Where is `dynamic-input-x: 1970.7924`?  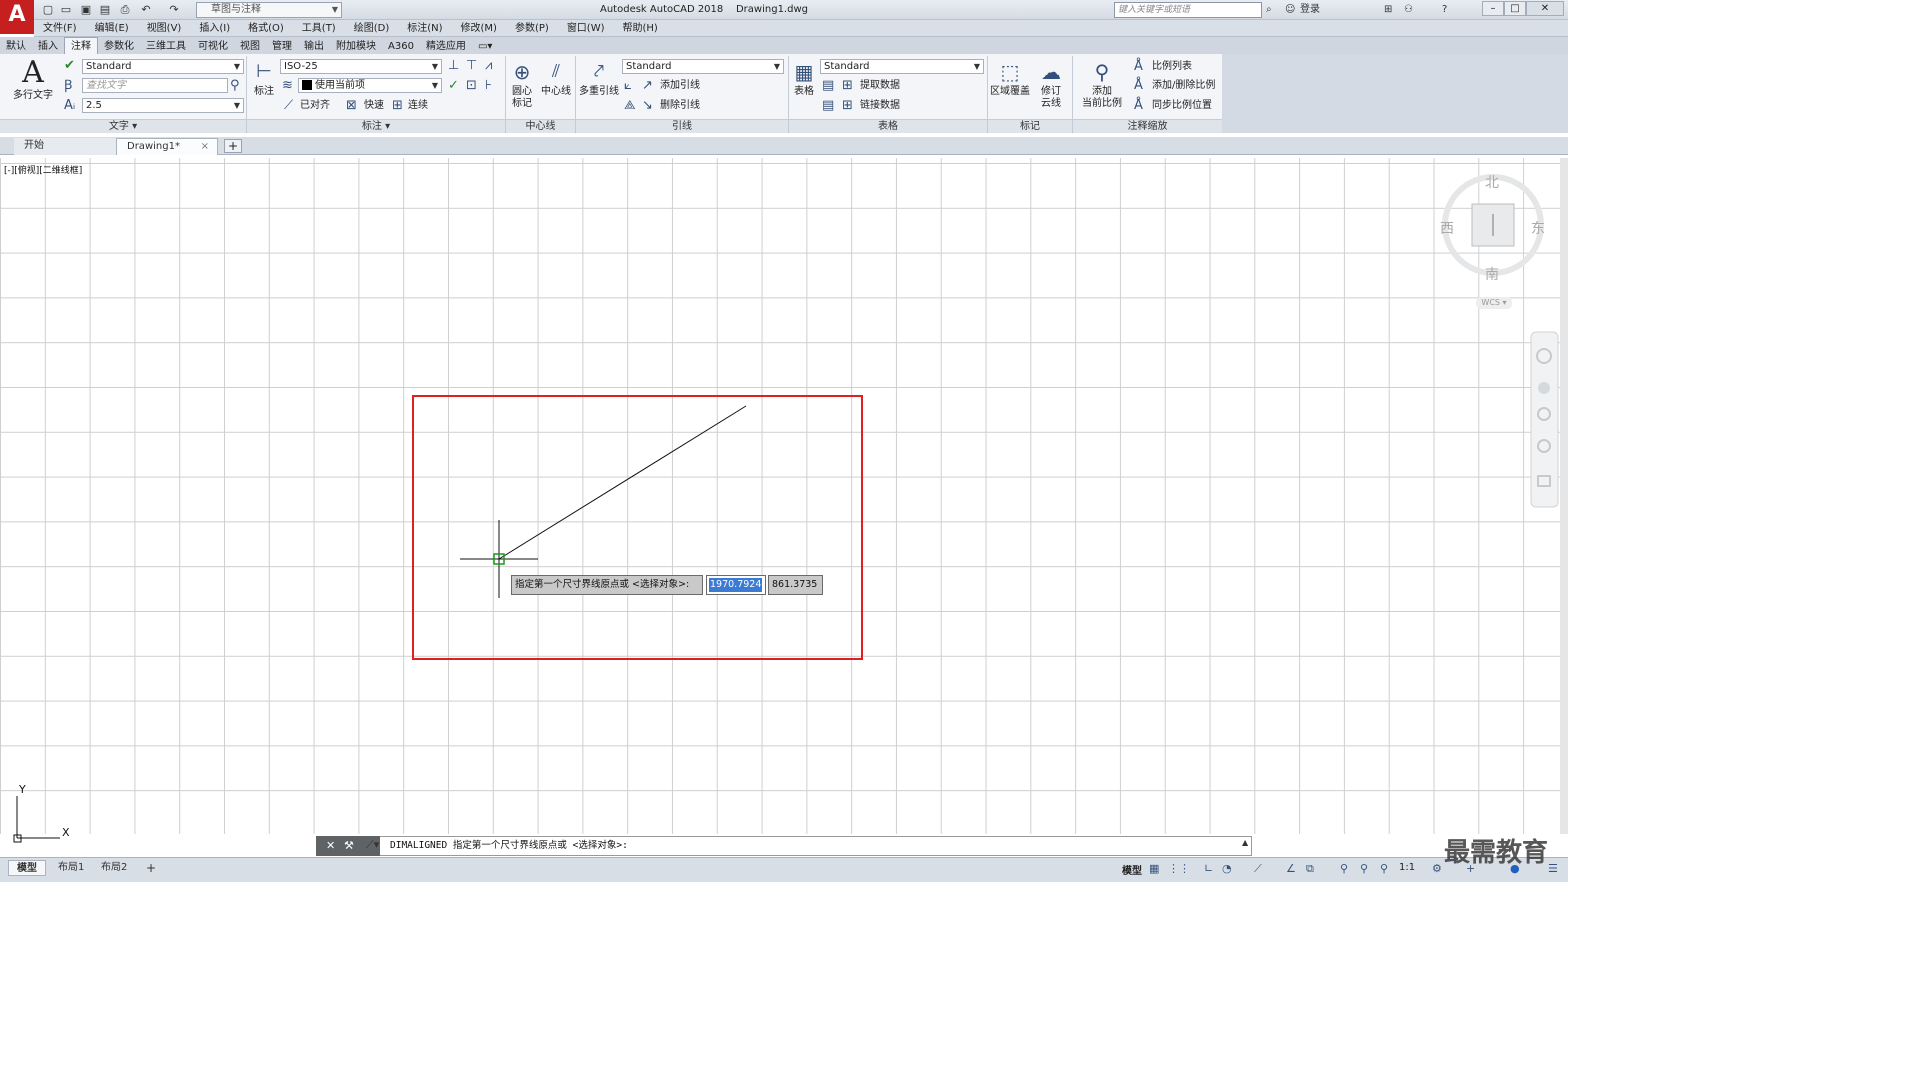
dynamic-input-x: 1970.7924 is located at coordinates (736, 585).